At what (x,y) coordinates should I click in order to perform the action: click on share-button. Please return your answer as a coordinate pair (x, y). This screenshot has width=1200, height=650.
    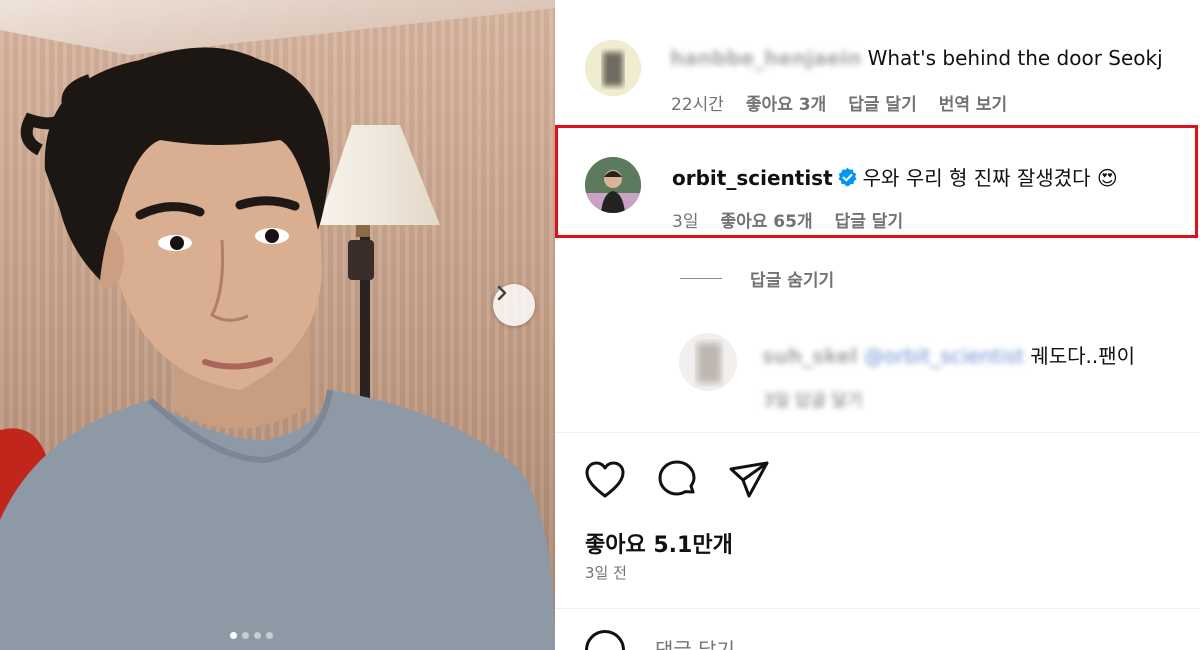
    Looking at the image, I should click on (749, 480).